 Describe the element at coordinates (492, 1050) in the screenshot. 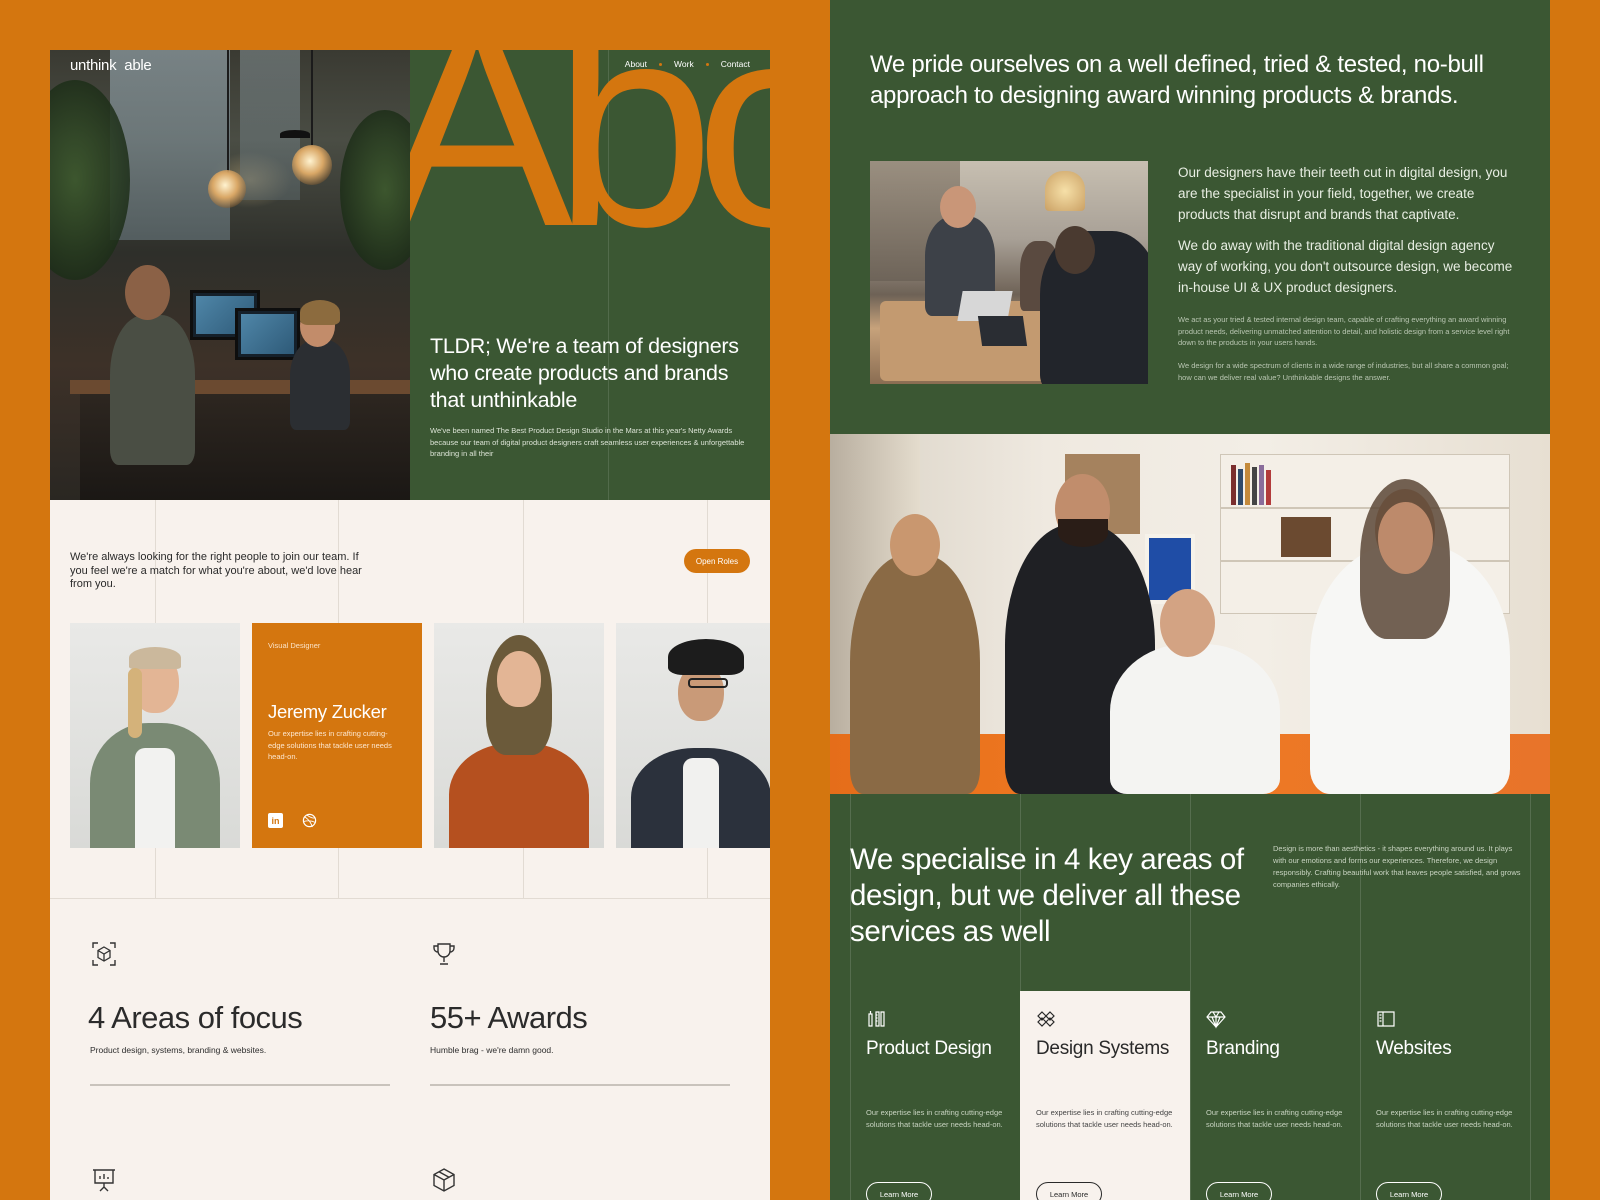

I see `stat-awards-label: Humble brag - we're damn good.` at that location.